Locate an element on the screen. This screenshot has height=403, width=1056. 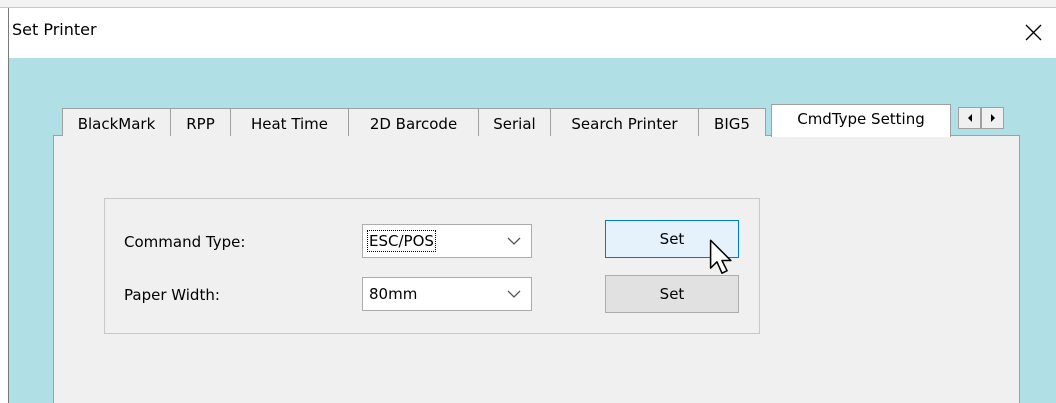
tab-cmdtype-setting: CmdType Setting is located at coordinates (861, 120).